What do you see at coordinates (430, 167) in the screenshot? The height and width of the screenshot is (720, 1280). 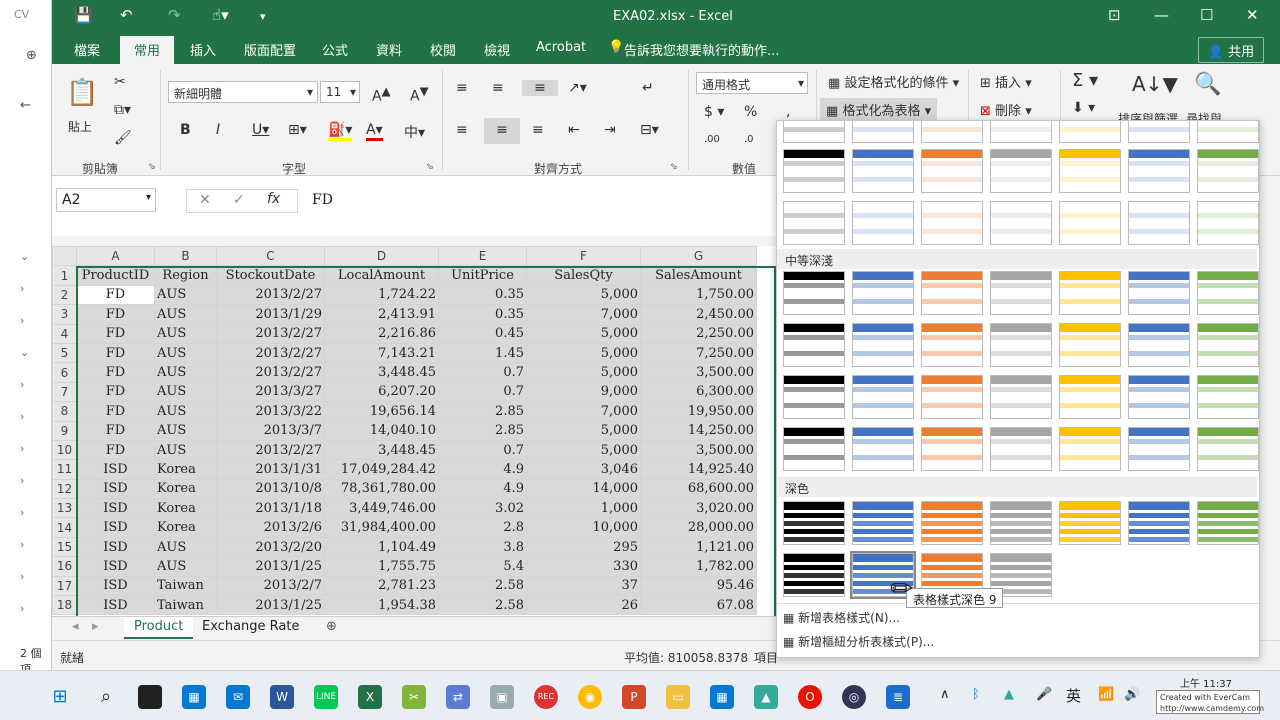 I see `dialog-launcher-icon: ⬂` at bounding box center [430, 167].